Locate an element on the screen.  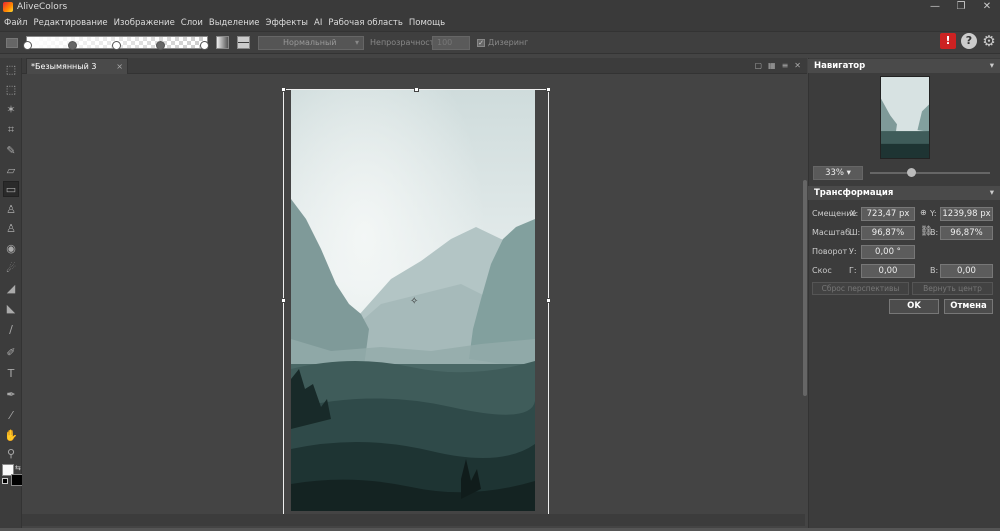
document-tab-bar: *Безымянный 3 × ▢ ▦ ≡ ✕ is located at coordinates (414, 66).